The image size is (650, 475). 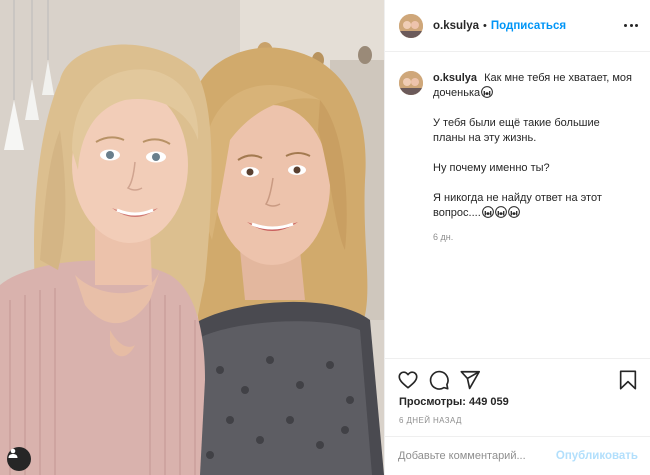 What do you see at coordinates (533, 237) in the screenshot?
I see `caption-timestamp: 6 дн.` at bounding box center [533, 237].